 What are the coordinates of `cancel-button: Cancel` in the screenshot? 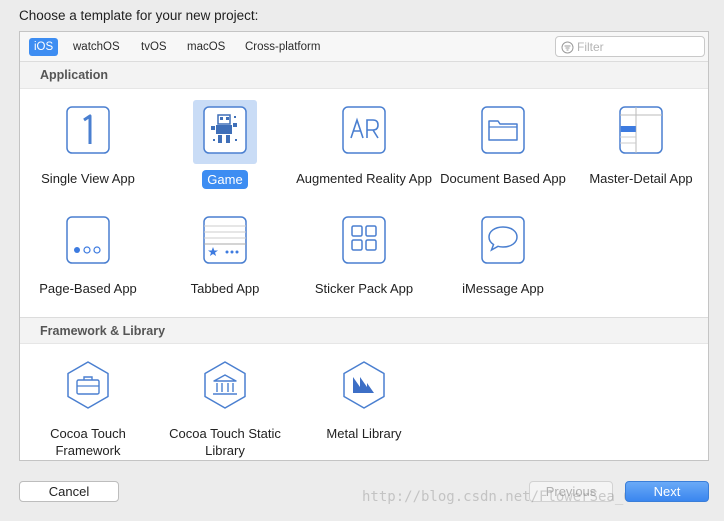 It's located at (69, 491).